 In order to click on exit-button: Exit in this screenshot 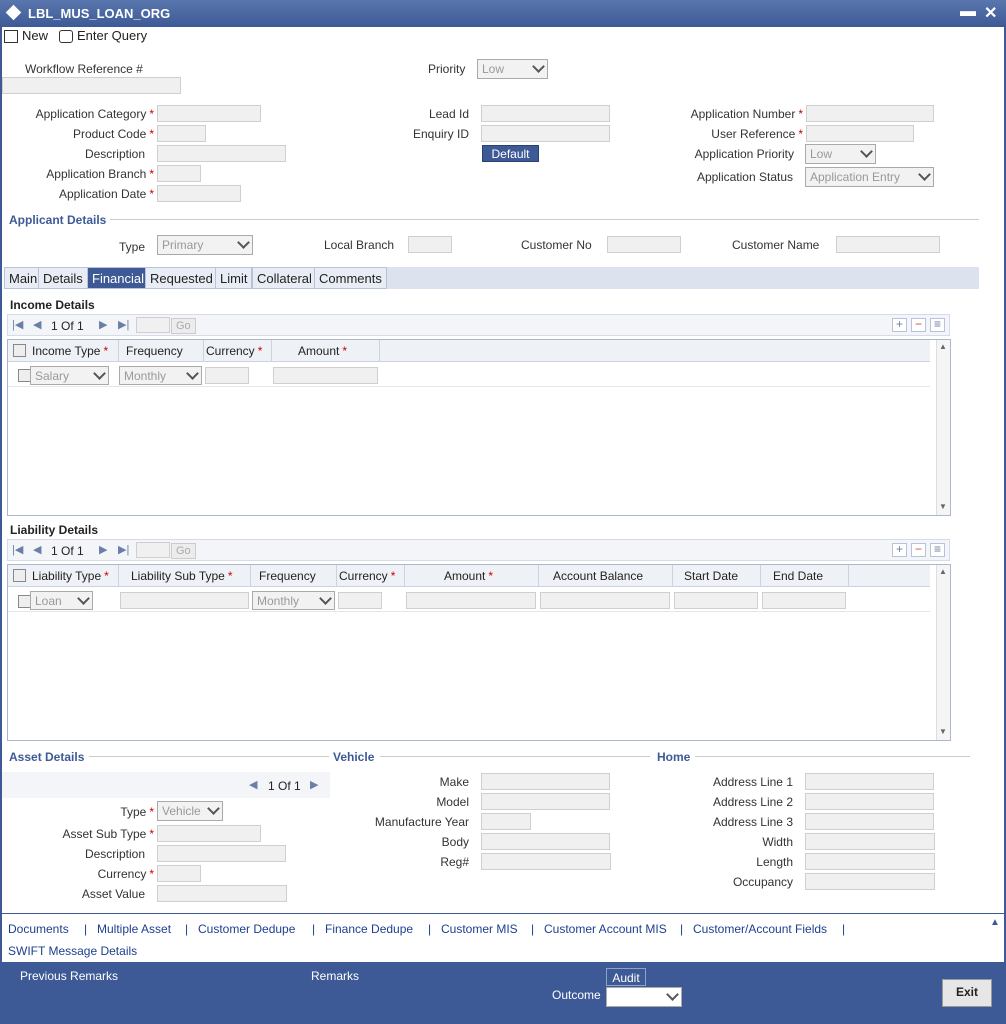, I will do `click(967, 993)`.